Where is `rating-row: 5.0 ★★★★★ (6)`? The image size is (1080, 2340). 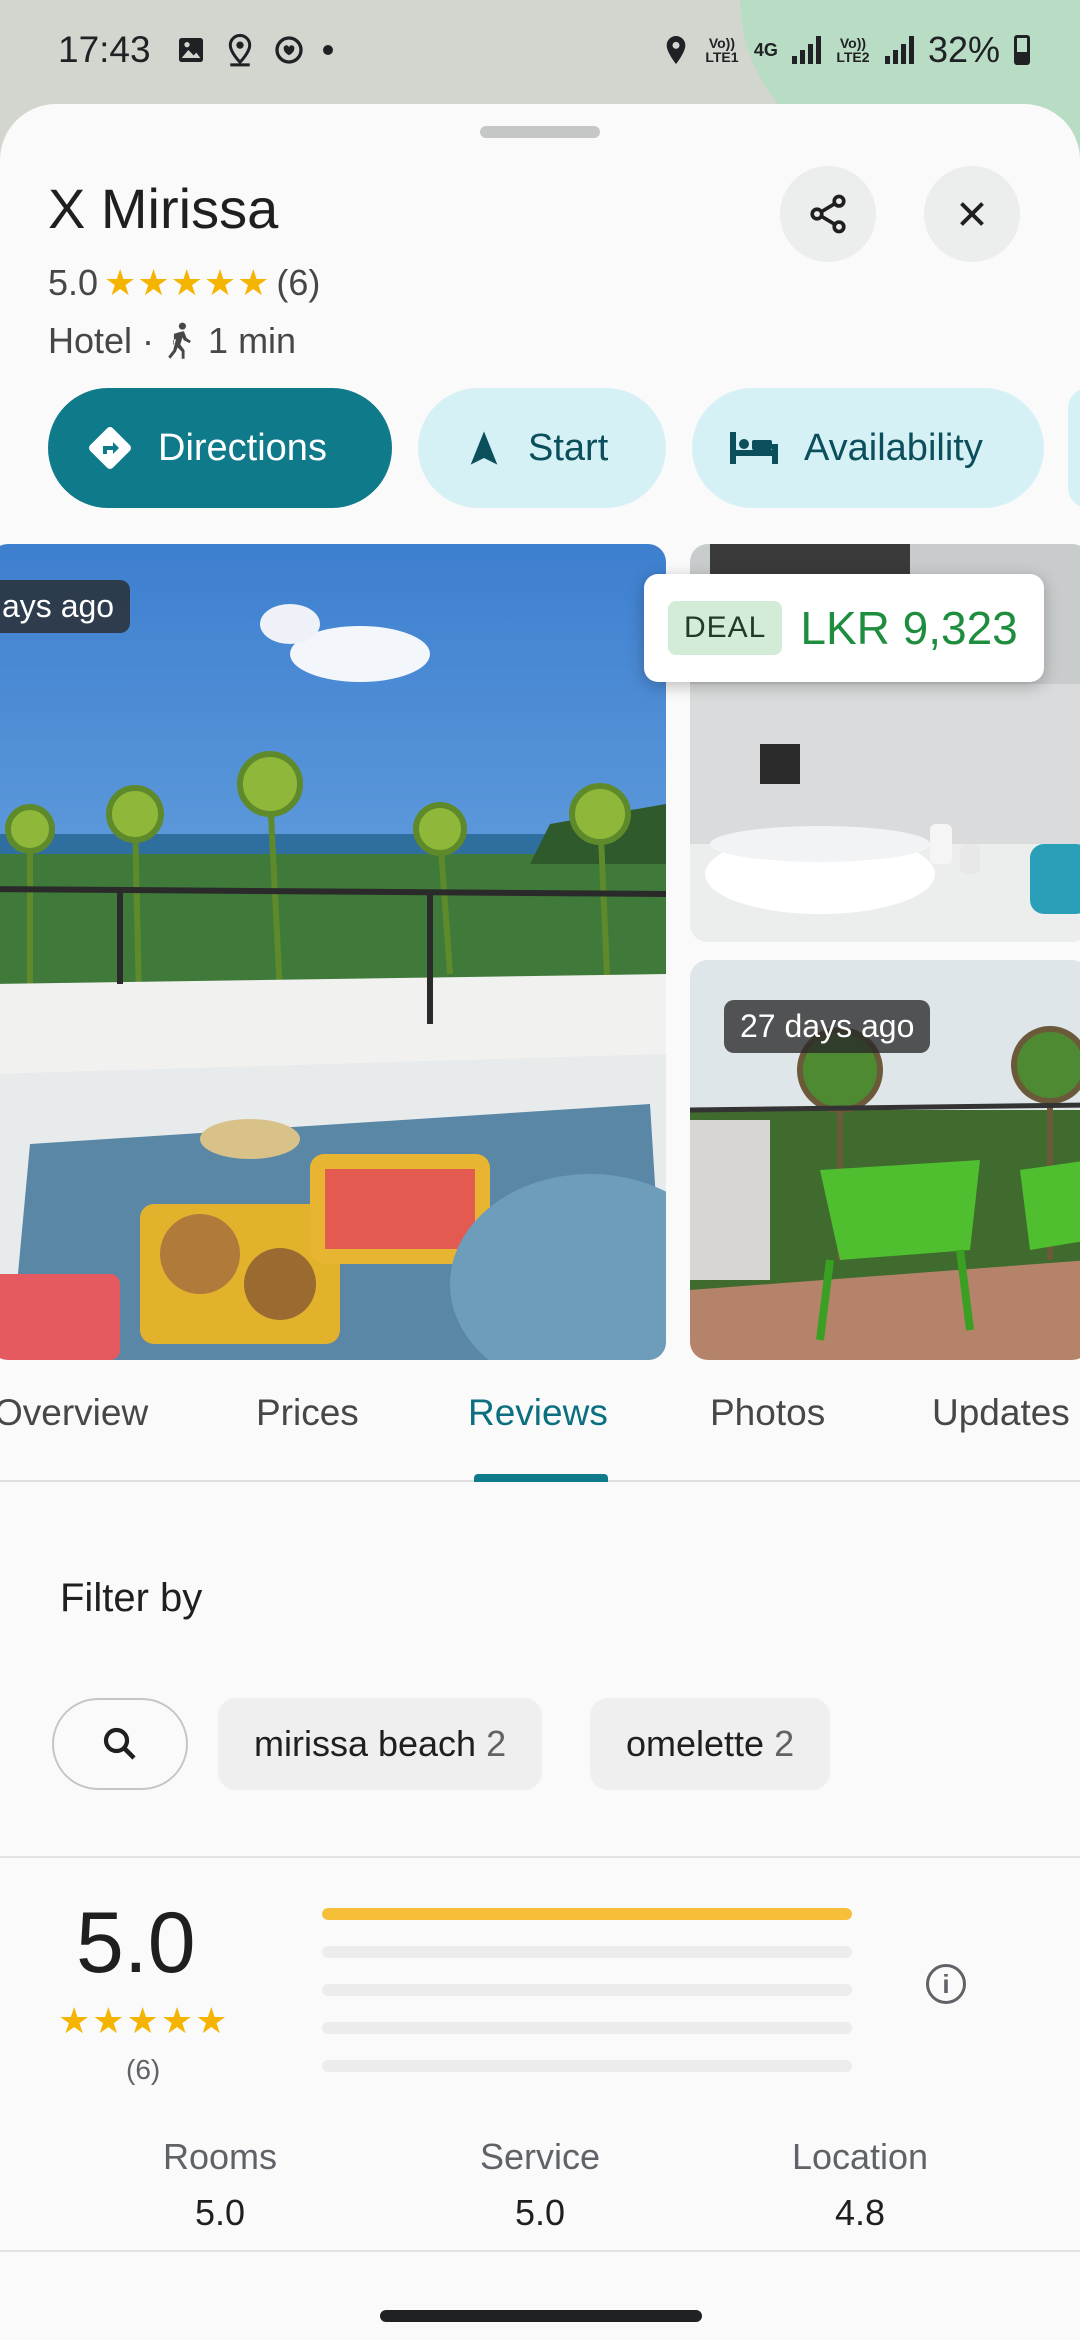
rating-row: 5.0 ★★★★★ (6) is located at coordinates (184, 283).